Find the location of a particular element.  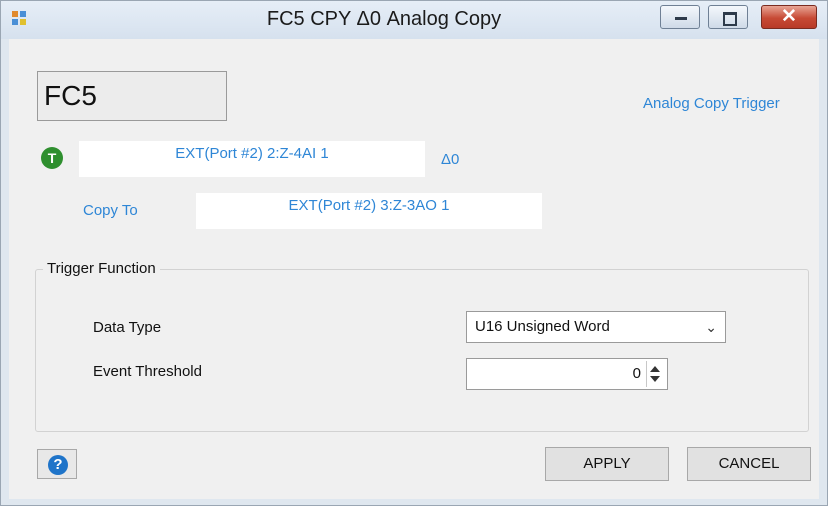

window-title: FC5 CPY Δ0 Analog Copy is located at coordinates (384, 19).